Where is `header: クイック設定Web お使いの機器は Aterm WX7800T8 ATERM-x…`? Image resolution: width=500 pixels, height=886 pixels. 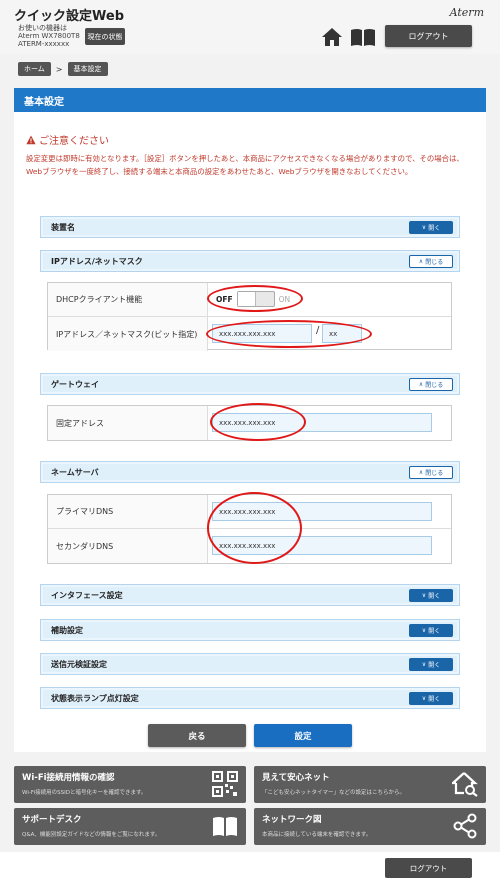 header: クイック設定Web お使いの機器は Aterm WX7800T8 ATERM-x… is located at coordinates (250, 27).